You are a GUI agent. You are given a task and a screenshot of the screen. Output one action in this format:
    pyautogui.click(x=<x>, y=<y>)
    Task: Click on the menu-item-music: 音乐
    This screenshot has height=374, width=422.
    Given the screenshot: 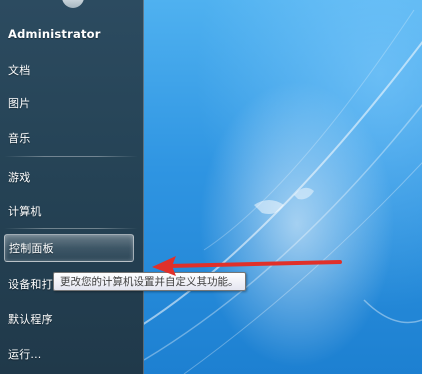 What is the action you would take?
    pyautogui.click(x=69, y=138)
    